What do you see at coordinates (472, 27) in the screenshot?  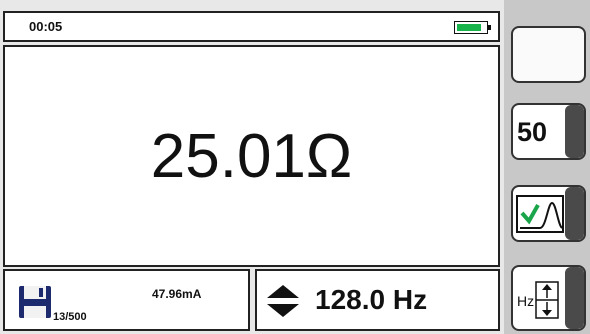 I see `battery-icon` at bounding box center [472, 27].